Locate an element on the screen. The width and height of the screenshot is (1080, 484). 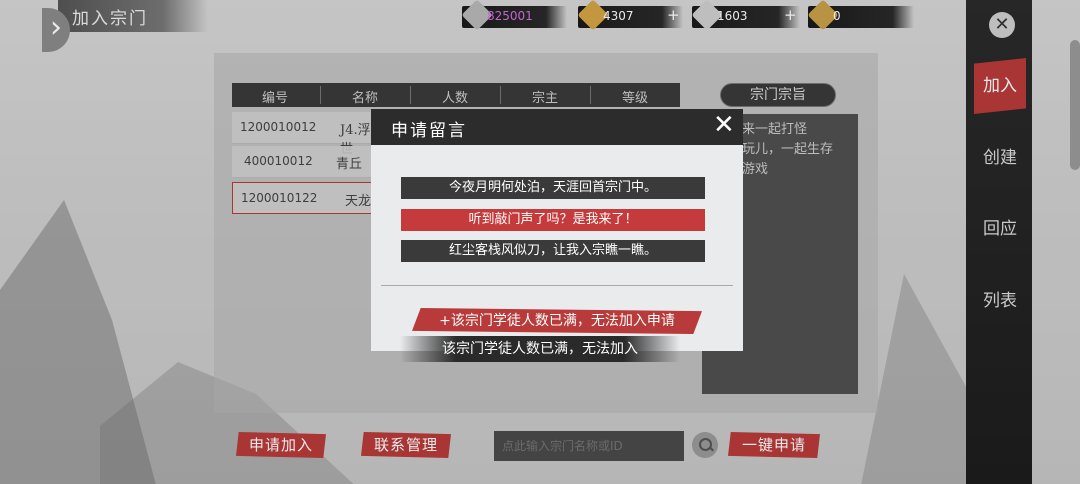
message-option: 红尘客栈风似刀，让我入宗瞧一瞧。 is located at coordinates (553, 251).